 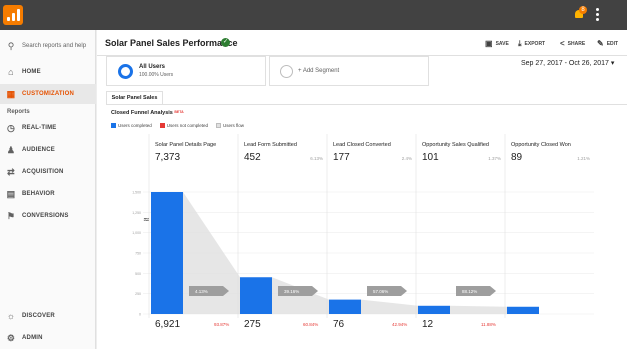 I want to click on sidebar-item-label: DISCOVER, so click(x=38, y=316).